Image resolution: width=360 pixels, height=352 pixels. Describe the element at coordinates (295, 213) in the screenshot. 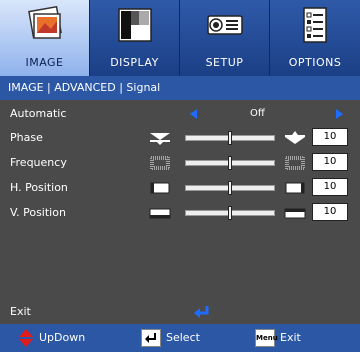

I see `v-position-increase-icon` at that location.